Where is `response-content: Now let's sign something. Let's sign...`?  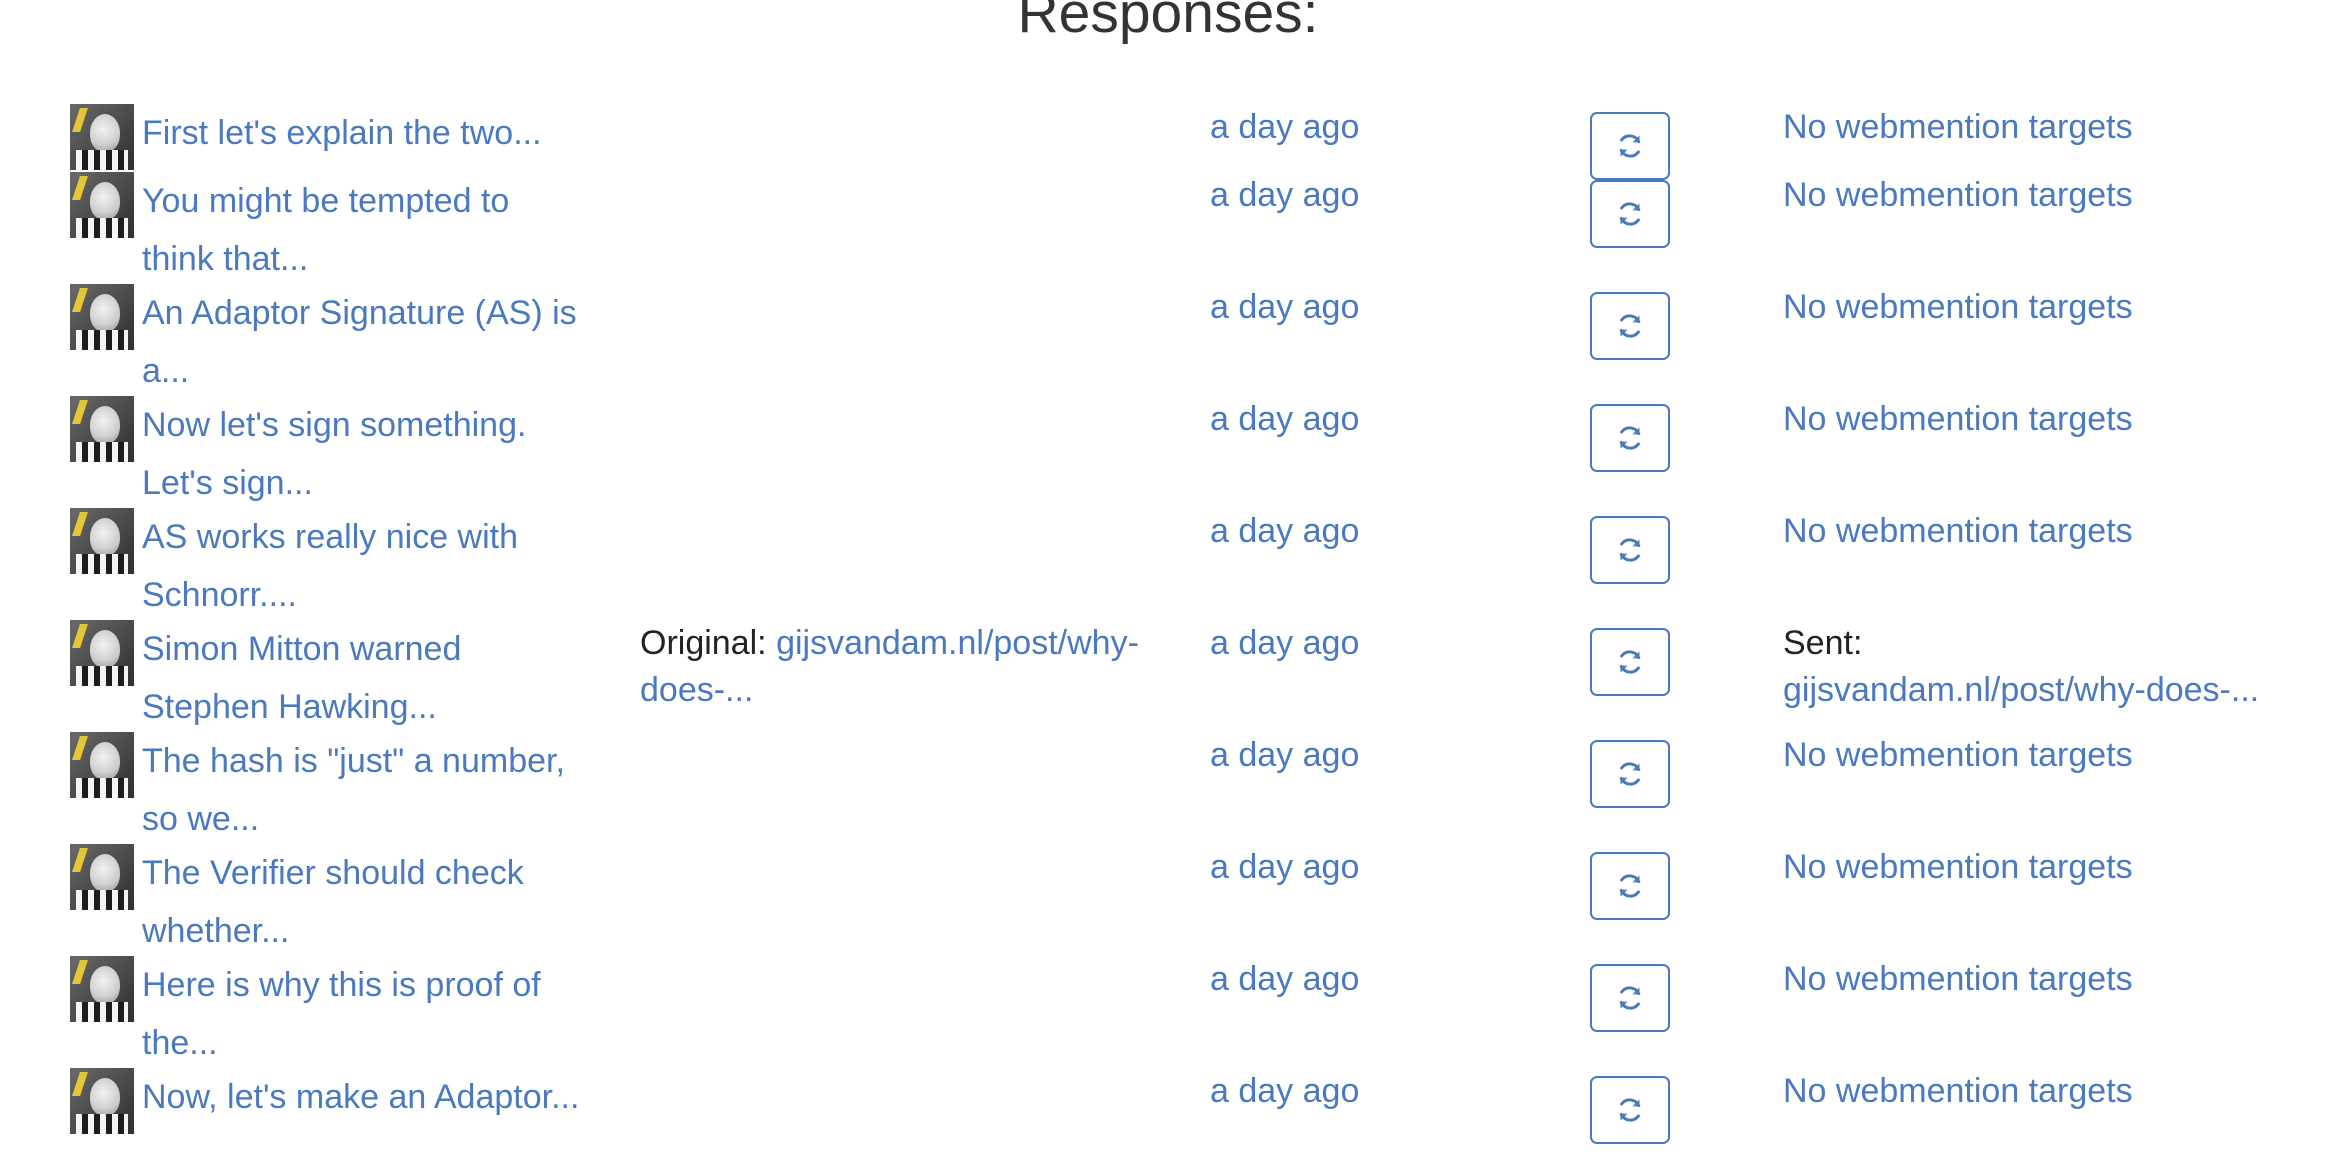 response-content: Now let's sign something. Let's sign... is located at coordinates (330, 454).